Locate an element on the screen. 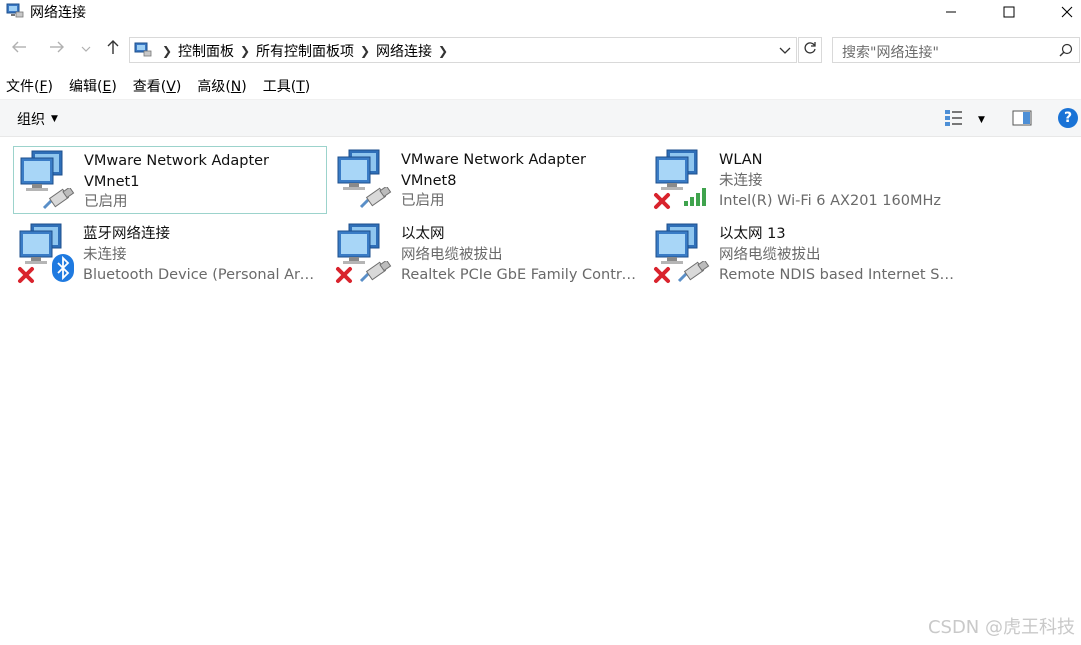 This screenshot has width=1081, height=645. preview-pane-button is located at coordinates (1022, 120).